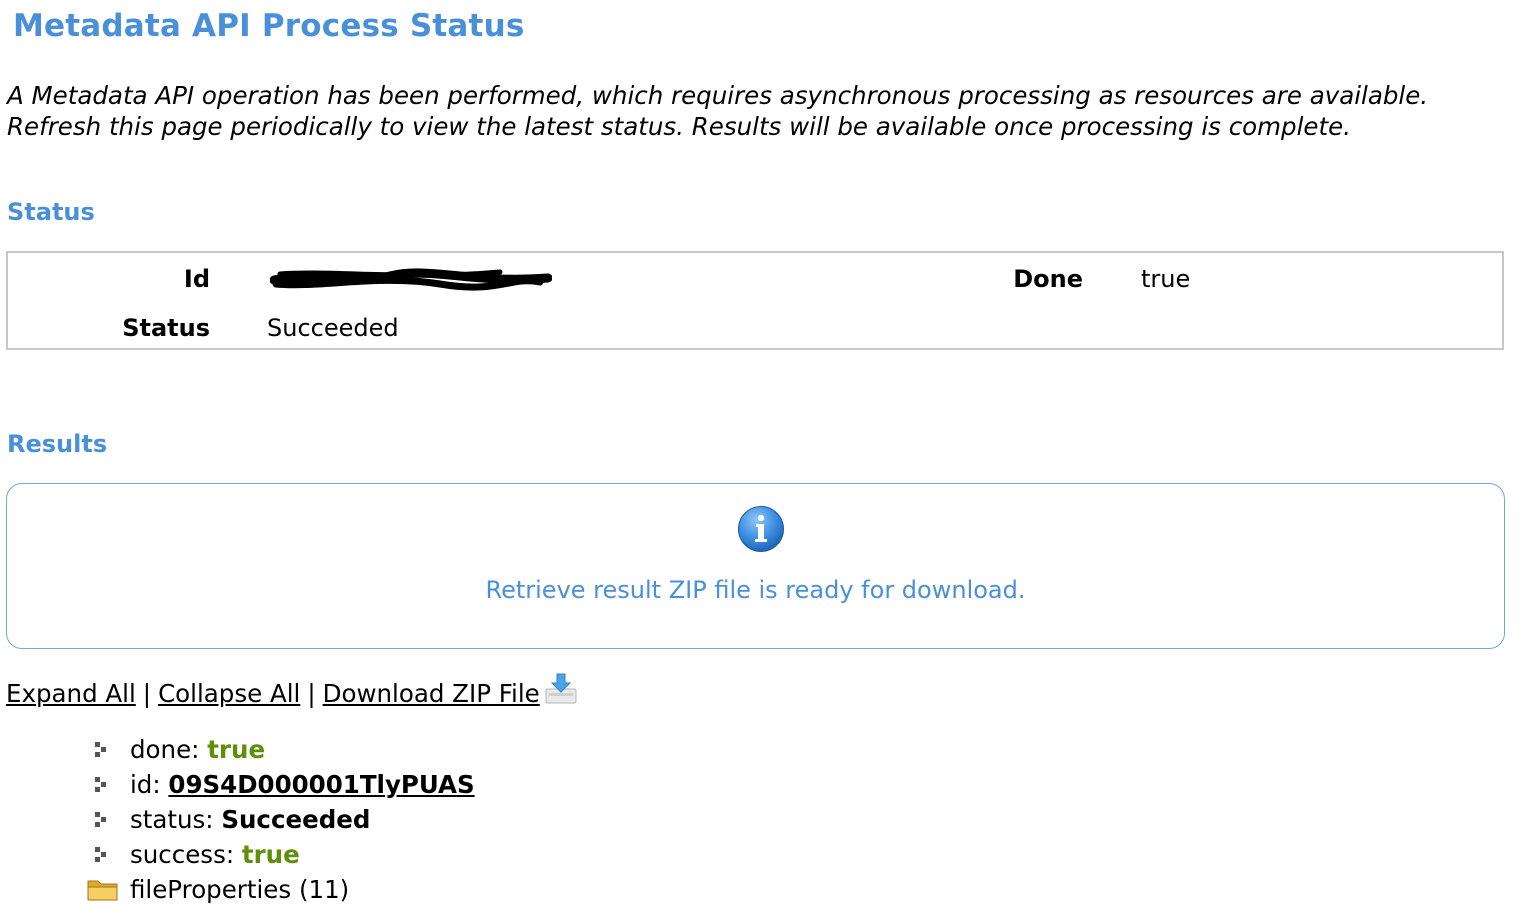 The width and height of the screenshot is (1527, 922). I want to click on tree-item-status: status: Succeeded, so click(280, 819).